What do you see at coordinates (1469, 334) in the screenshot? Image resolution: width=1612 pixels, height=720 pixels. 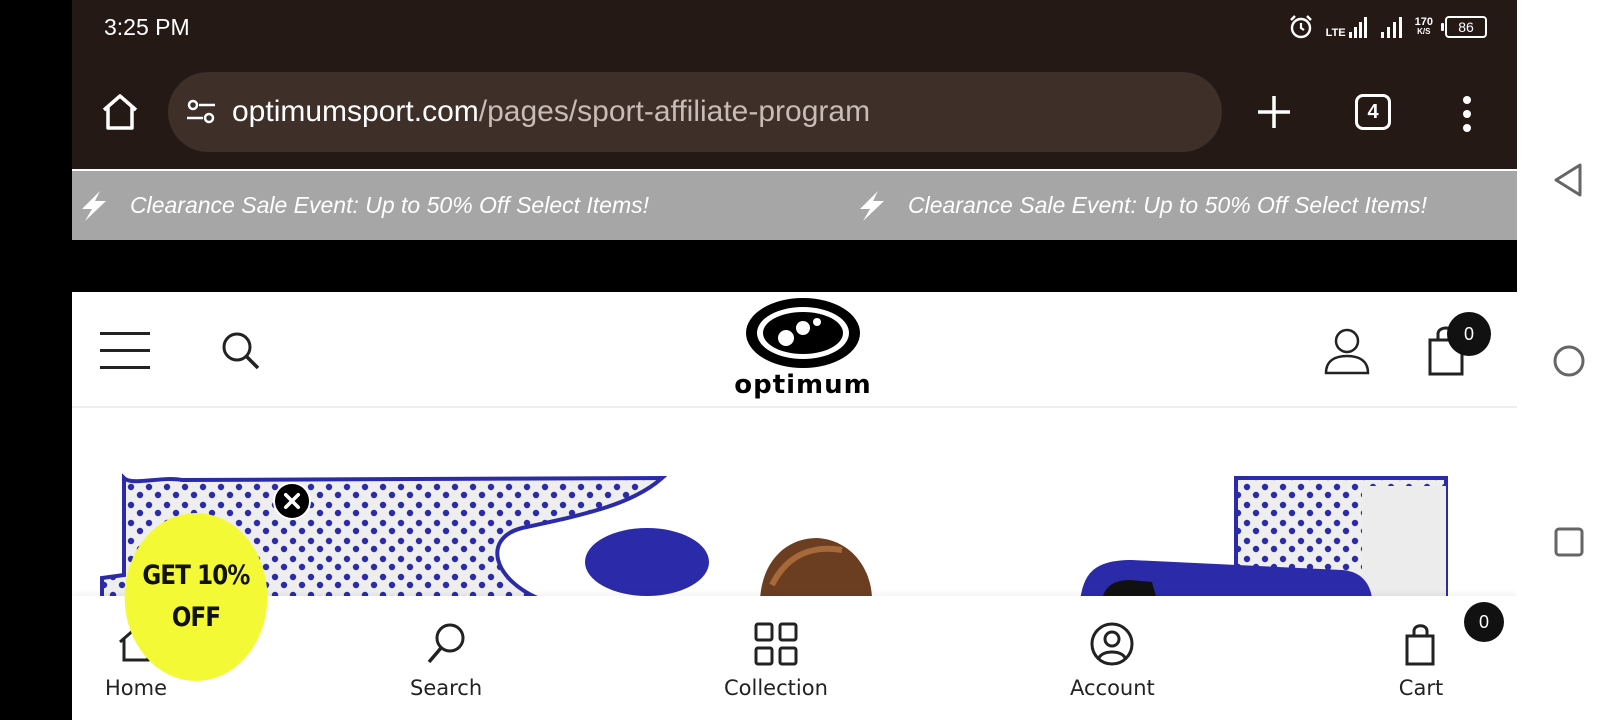 I see `cart-count-badge: 0` at bounding box center [1469, 334].